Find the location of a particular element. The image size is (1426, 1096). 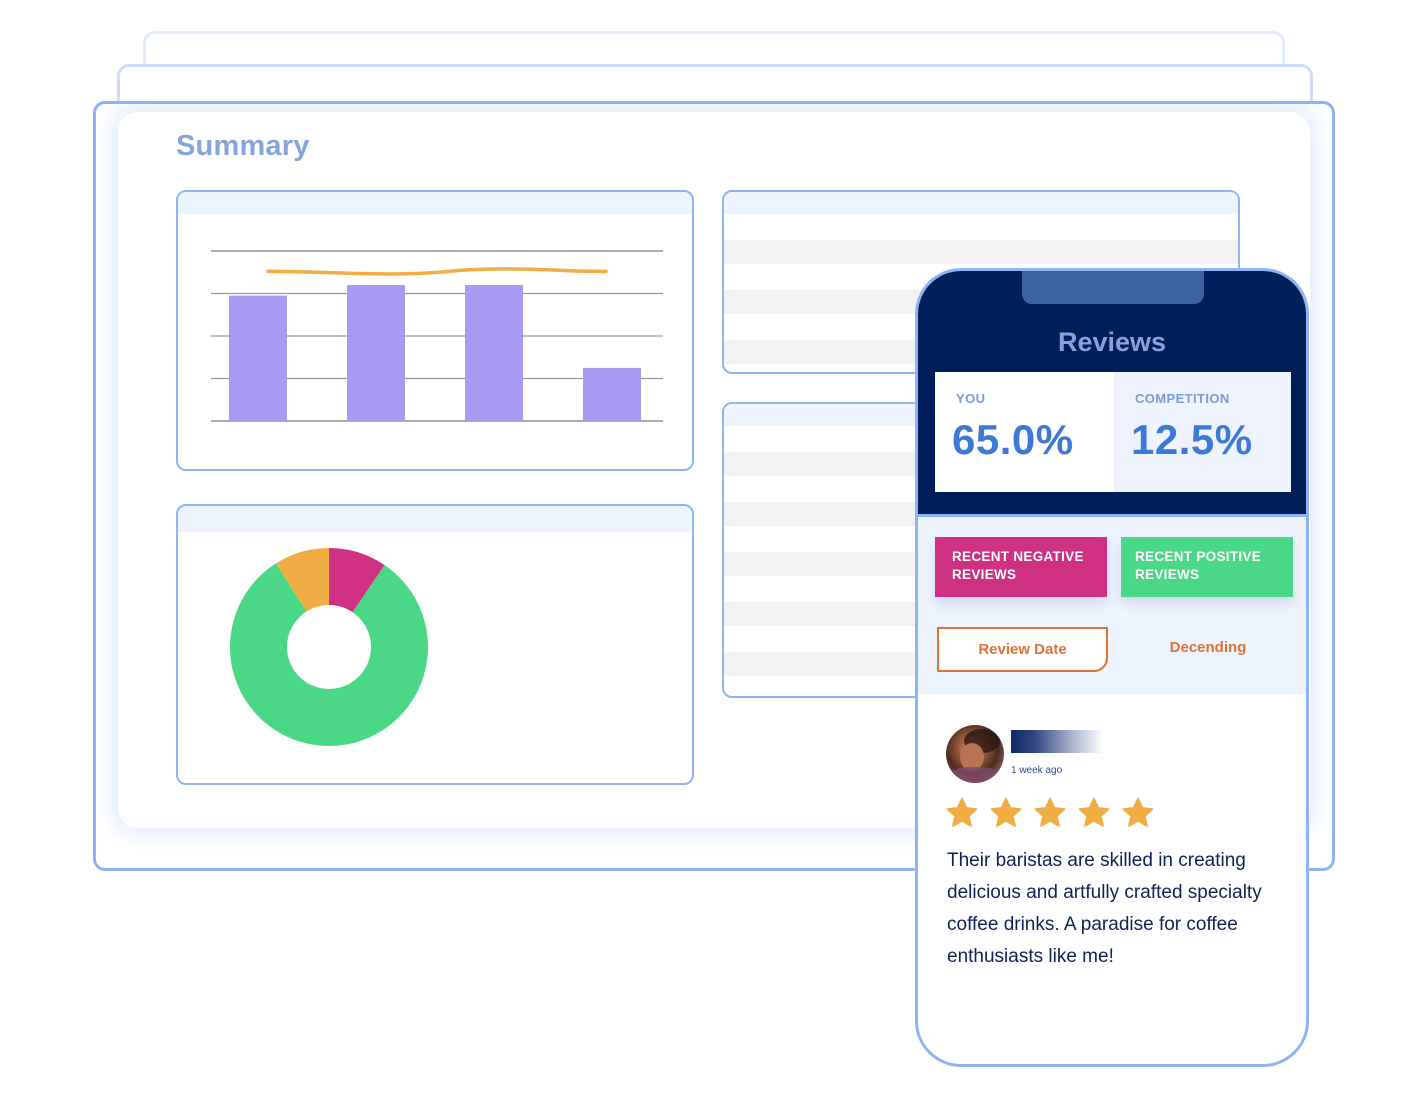

phone-header: Reviews YOU 65.0% COMPETITION 12.5% is located at coordinates (1112, 392).